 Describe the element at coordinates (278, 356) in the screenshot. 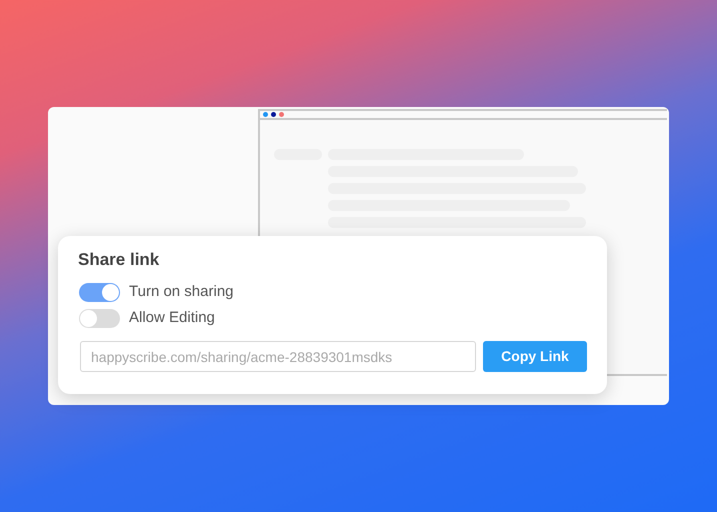

I see `link-field: happyscribe.com/sharing/acme-28839301msdks` at that location.